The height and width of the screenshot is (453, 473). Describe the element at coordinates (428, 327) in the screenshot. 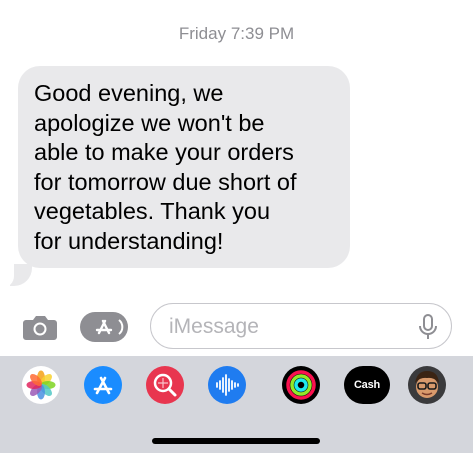

I see `microphone-icon` at that location.